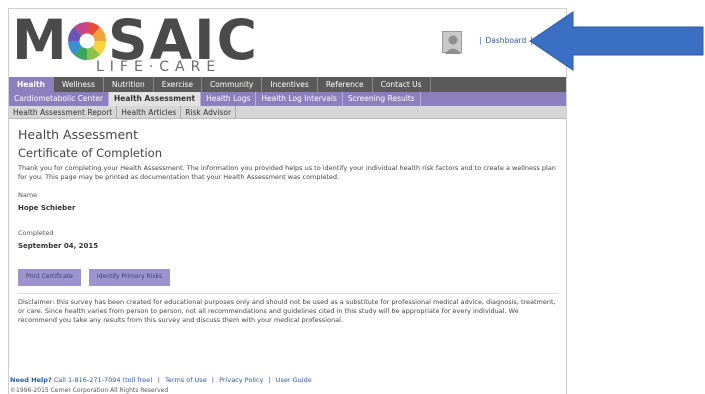 The image size is (705, 394). What do you see at coordinates (129, 277) in the screenshot?
I see `identify-primary-risks-button: Identify Primary Risks` at bounding box center [129, 277].